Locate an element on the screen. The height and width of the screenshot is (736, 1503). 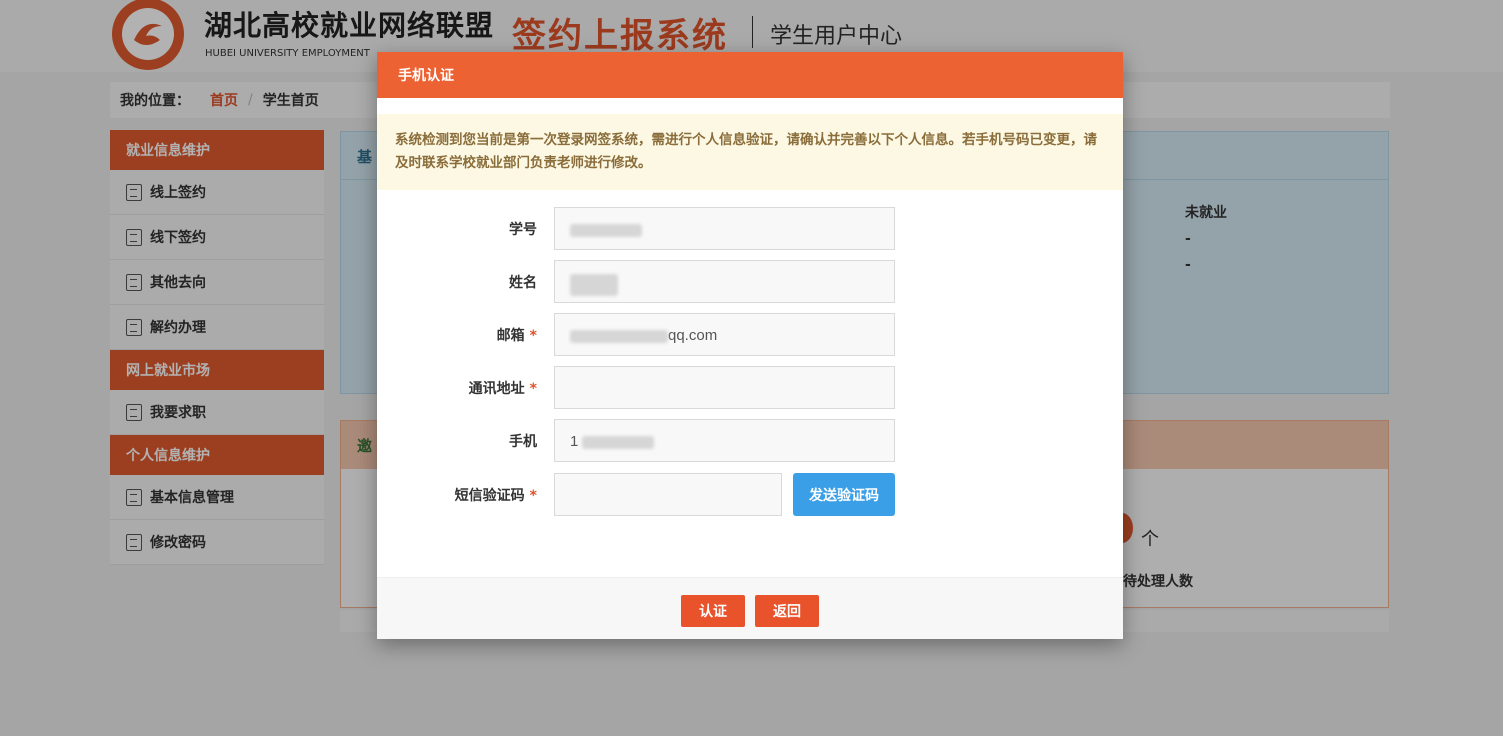
phone-row: 手机 1 is located at coordinates (750, 441).